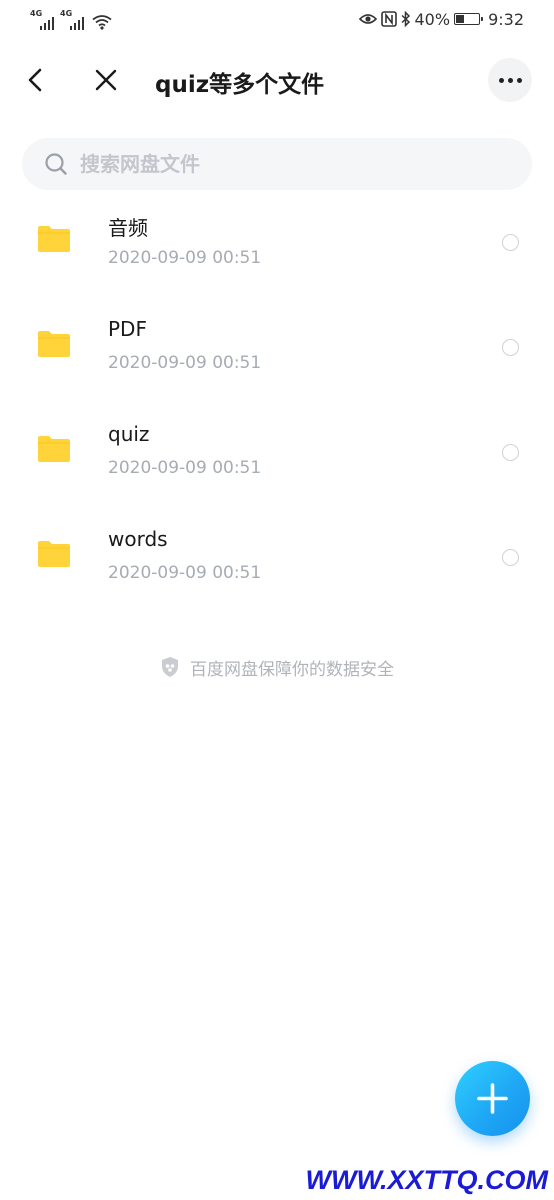  Describe the element at coordinates (128, 228) in the screenshot. I see `file-name: 音频` at that location.